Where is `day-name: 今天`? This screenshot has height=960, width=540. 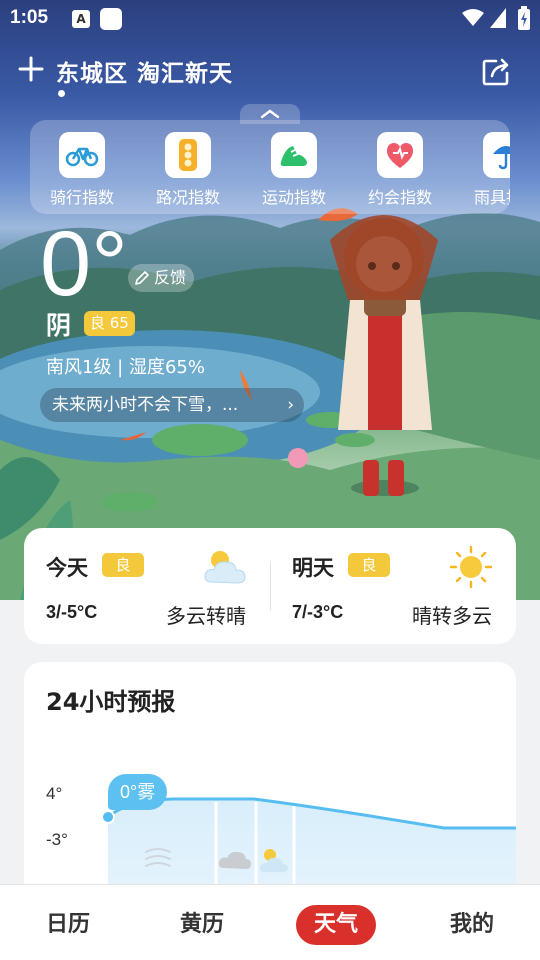 day-name: 今天 is located at coordinates (67, 568).